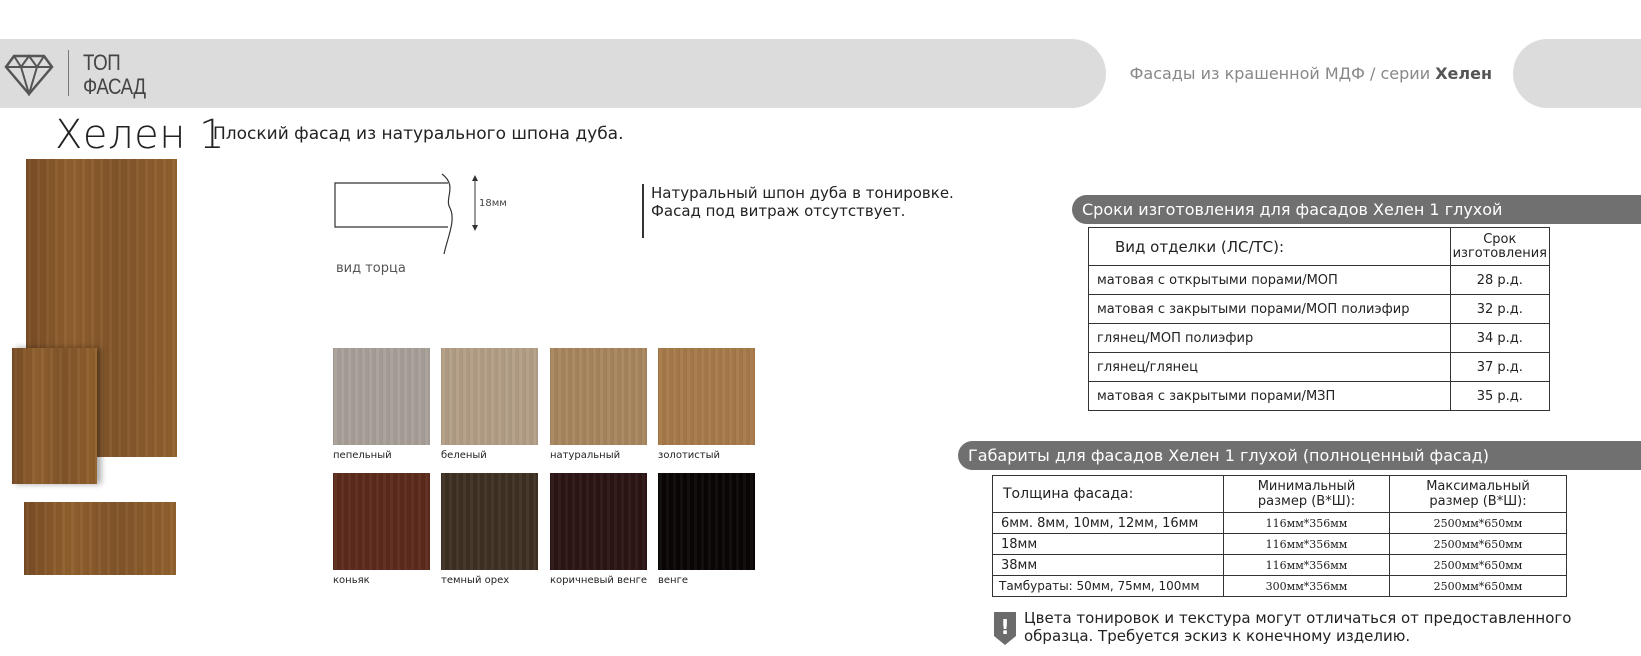  I want to click on swatch-label: натуральный, so click(585, 455).